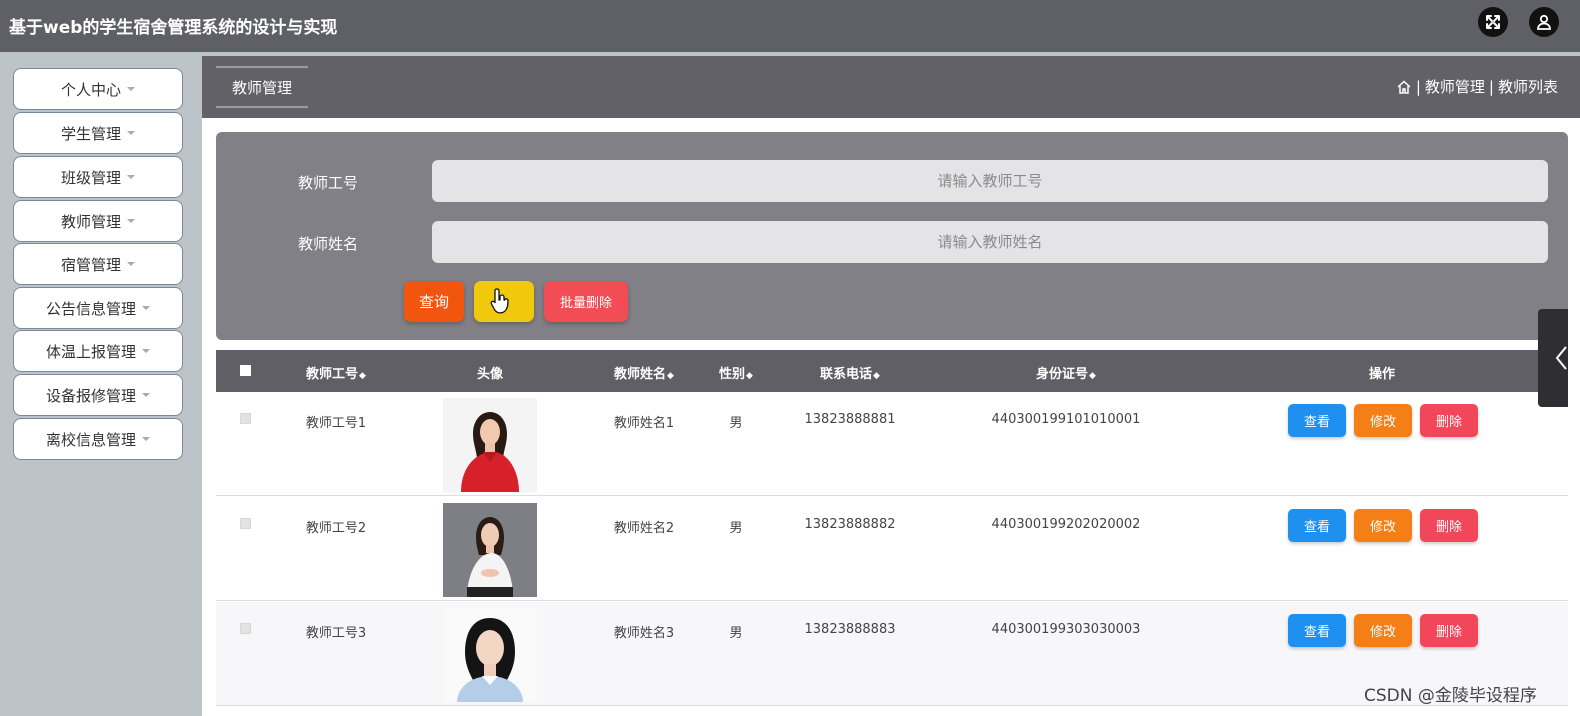 The image size is (1580, 716). Describe the element at coordinates (1553, 358) in the screenshot. I see `collapse-panel-tab` at that location.